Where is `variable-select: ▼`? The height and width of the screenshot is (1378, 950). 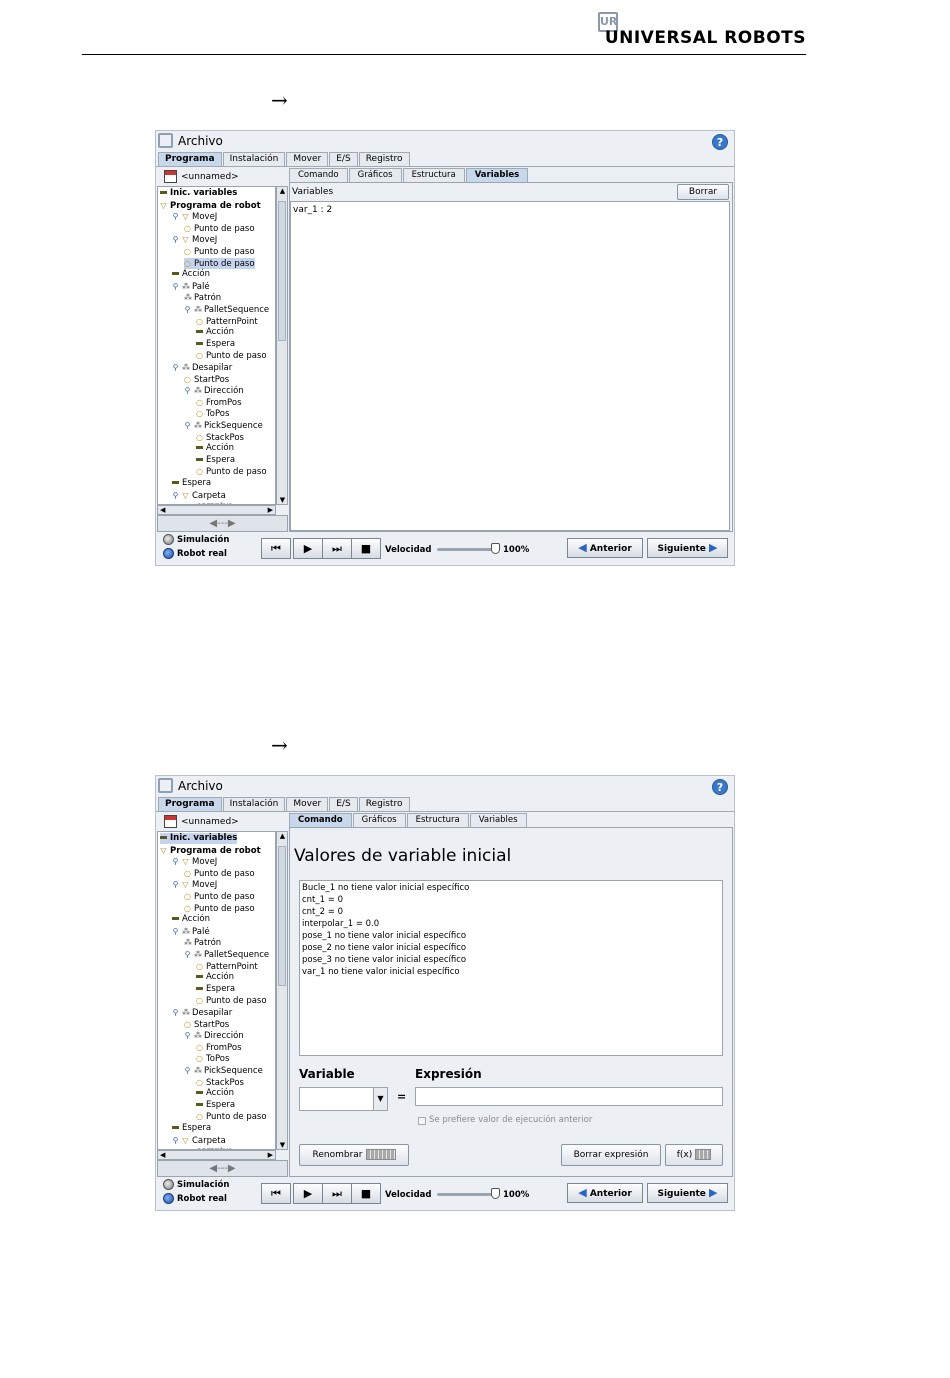
variable-select: ▼ is located at coordinates (343, 1099).